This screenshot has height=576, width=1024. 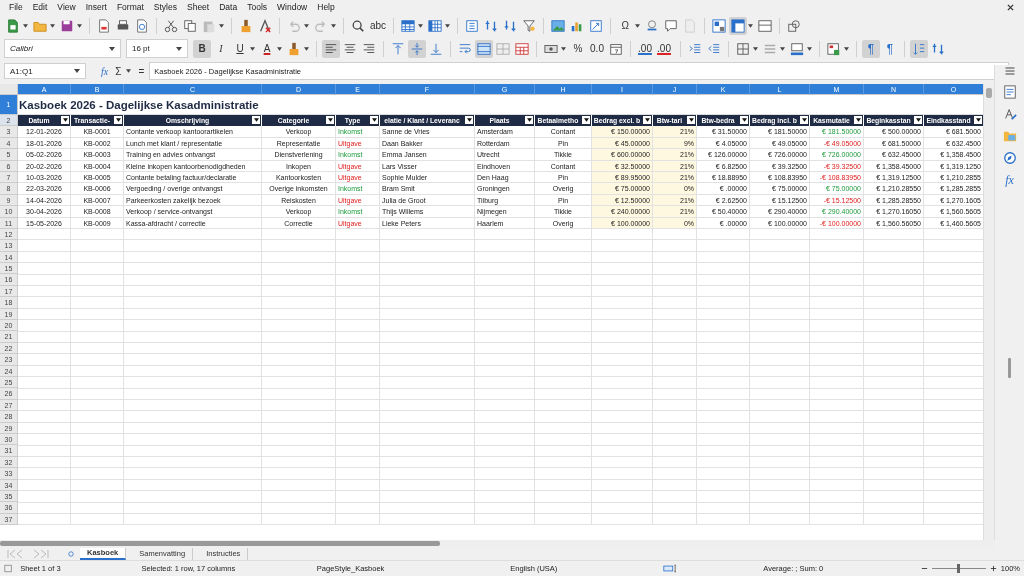 I want to click on print-area-icon, so click(x=719, y=25).